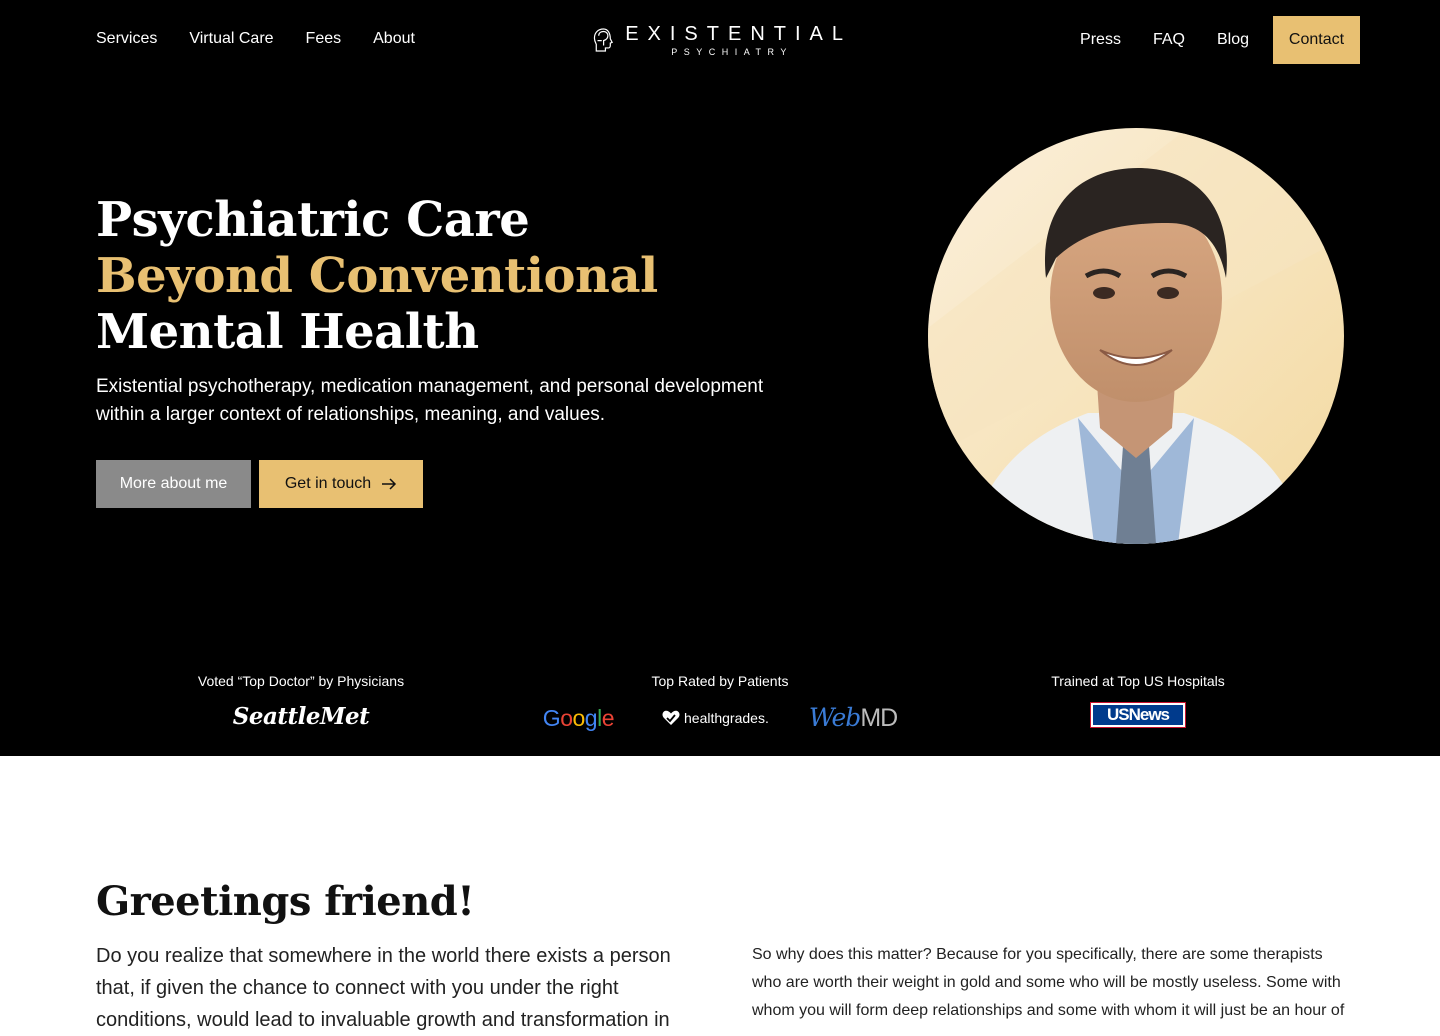  Describe the element at coordinates (324, 39) in the screenshot. I see `nav-link-fees: Fees` at that location.